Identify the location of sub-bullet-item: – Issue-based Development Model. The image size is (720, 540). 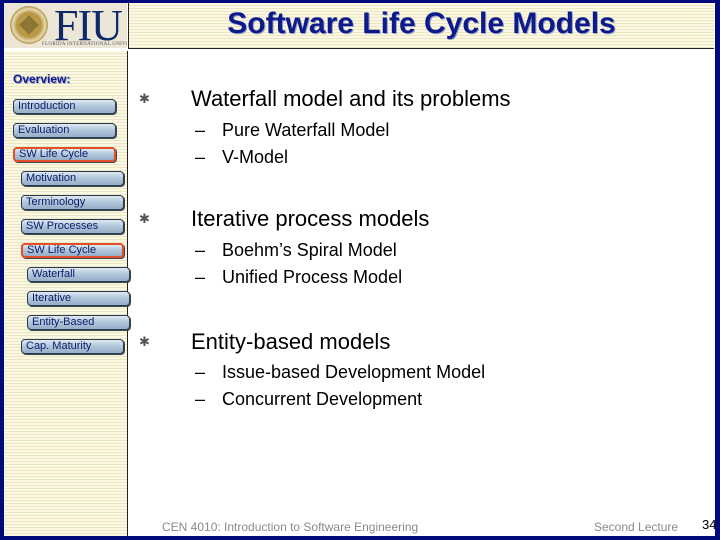
(340, 372).